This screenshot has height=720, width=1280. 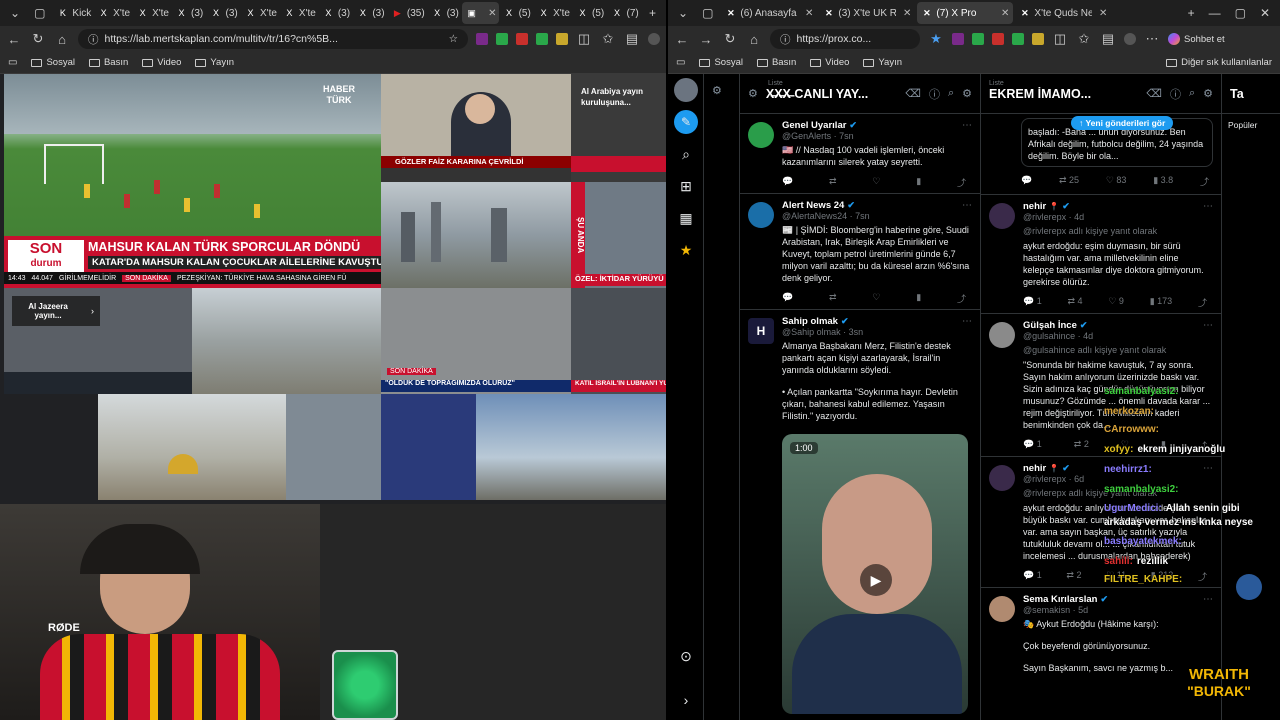 I want to click on tv-feed-katil: KATİL İSRAİL'İN LÜBNAN'I YUV, so click(x=618, y=341).